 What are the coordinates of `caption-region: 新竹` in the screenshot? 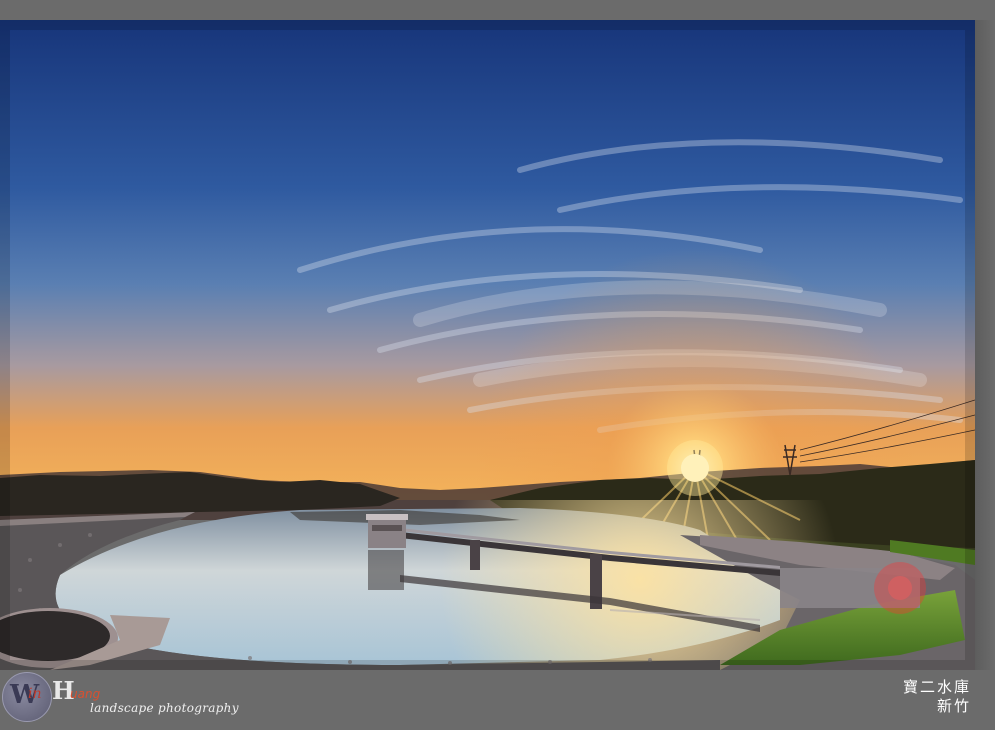 It's located at (953, 706).